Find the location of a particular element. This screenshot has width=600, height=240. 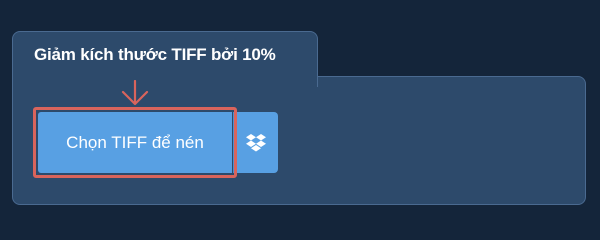

dropbox-button is located at coordinates (255, 142).